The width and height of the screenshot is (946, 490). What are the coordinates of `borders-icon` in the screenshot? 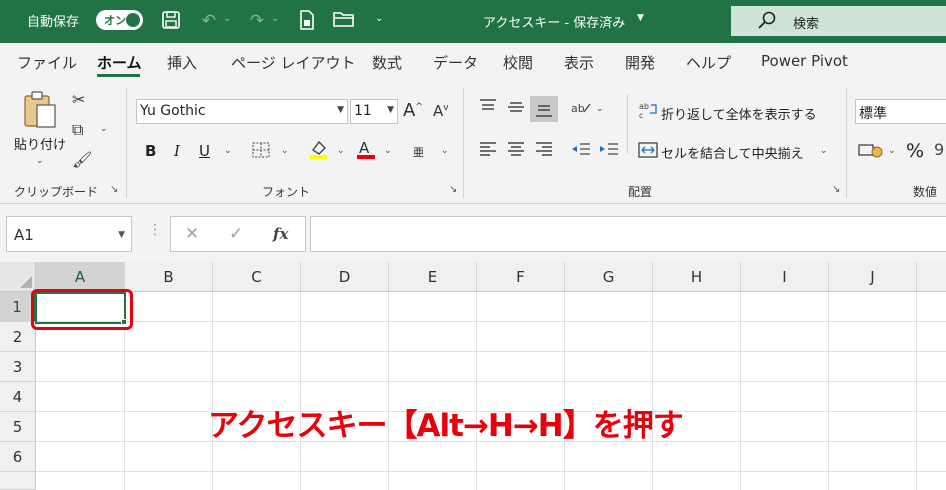 It's located at (261, 152).